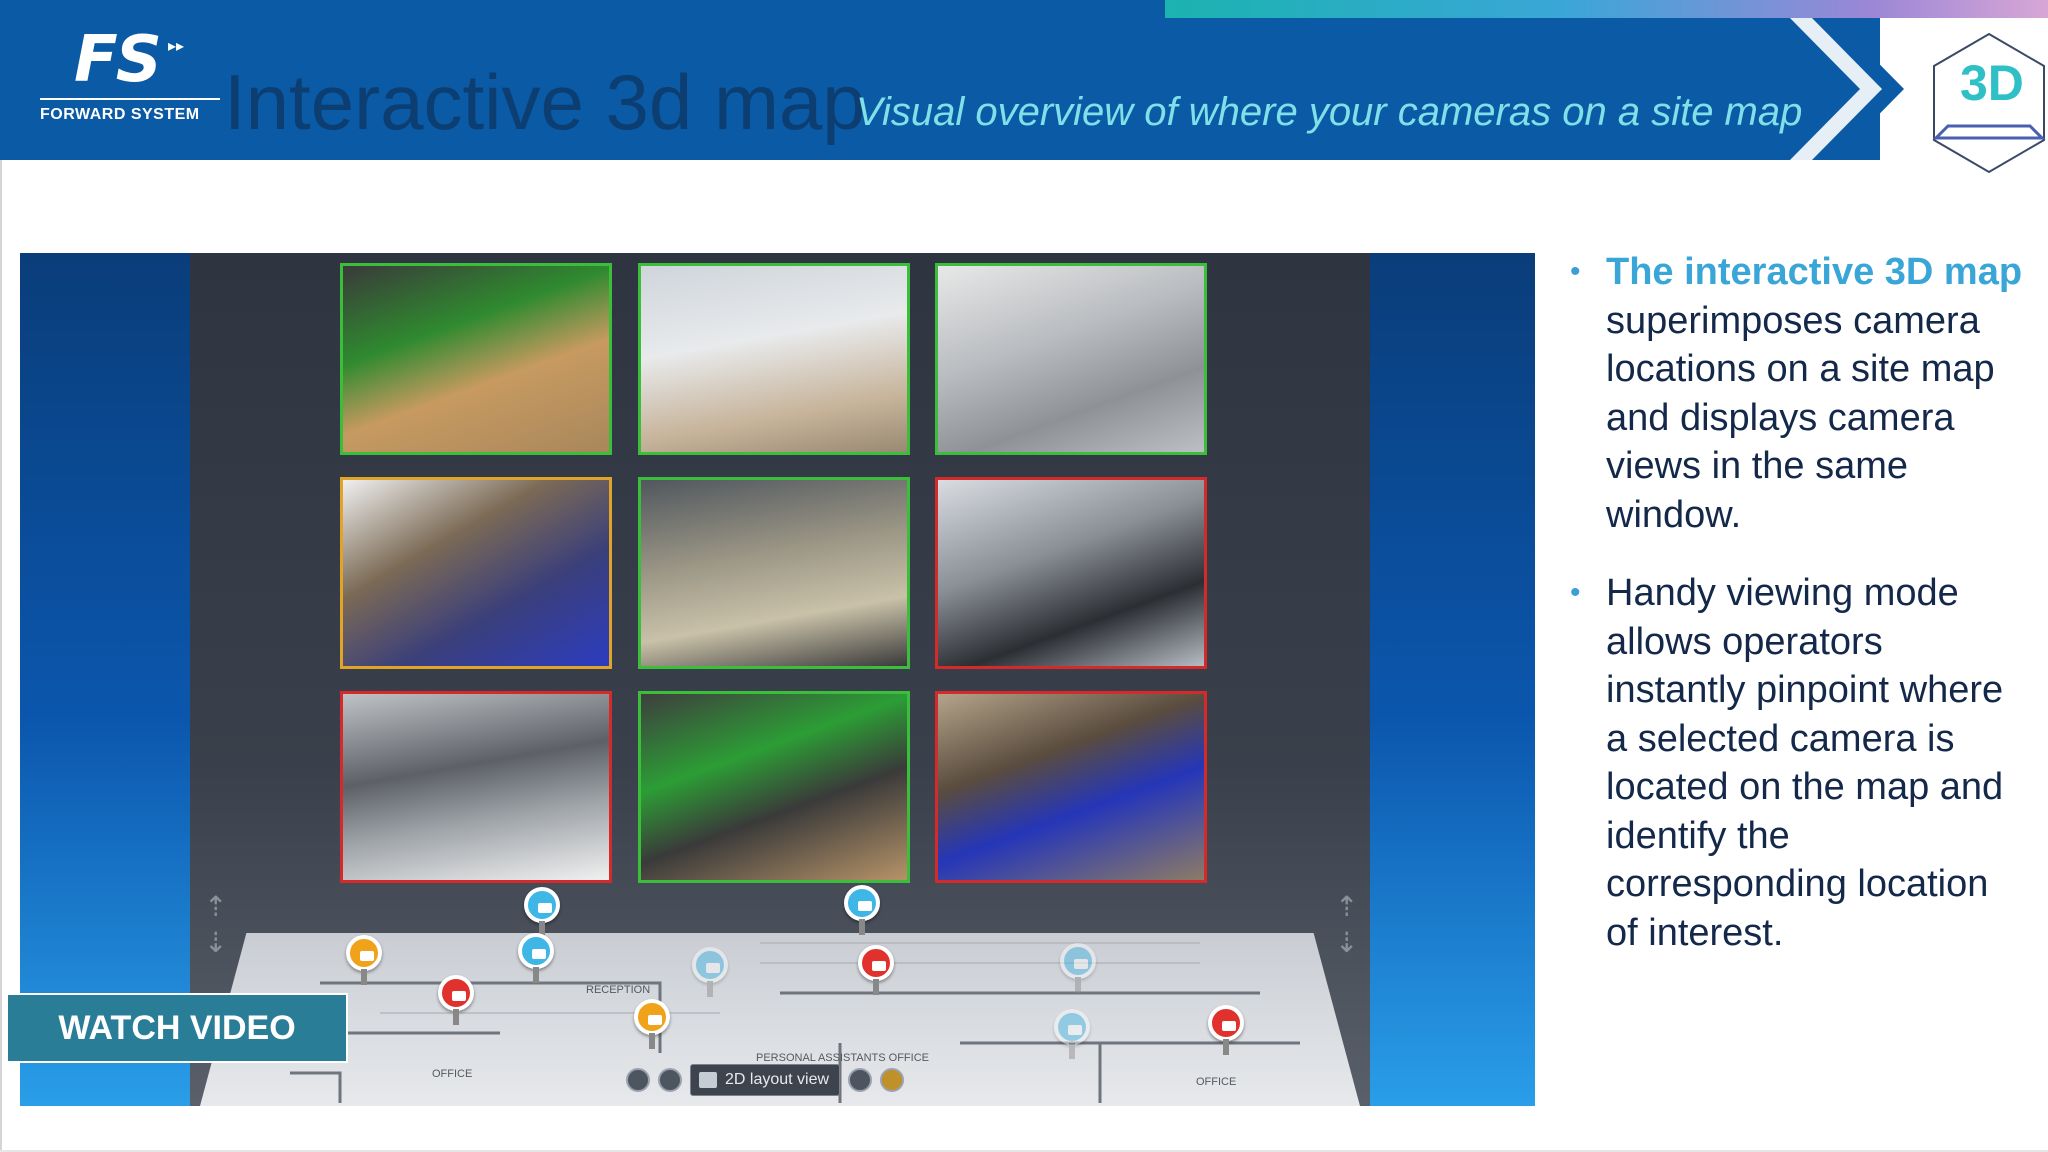  What do you see at coordinates (860, 1080) in the screenshot?
I see `lock-icon` at bounding box center [860, 1080].